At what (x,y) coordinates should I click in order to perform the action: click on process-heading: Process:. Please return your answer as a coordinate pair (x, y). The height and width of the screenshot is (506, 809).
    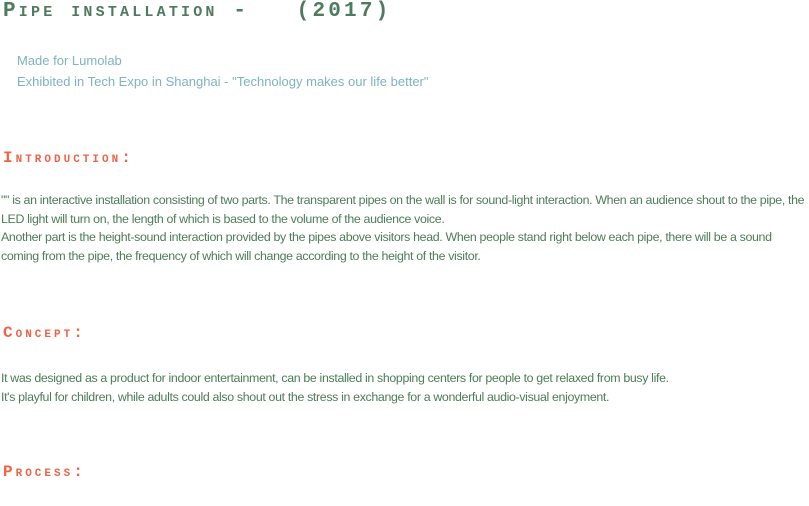
    Looking at the image, I should click on (44, 472).